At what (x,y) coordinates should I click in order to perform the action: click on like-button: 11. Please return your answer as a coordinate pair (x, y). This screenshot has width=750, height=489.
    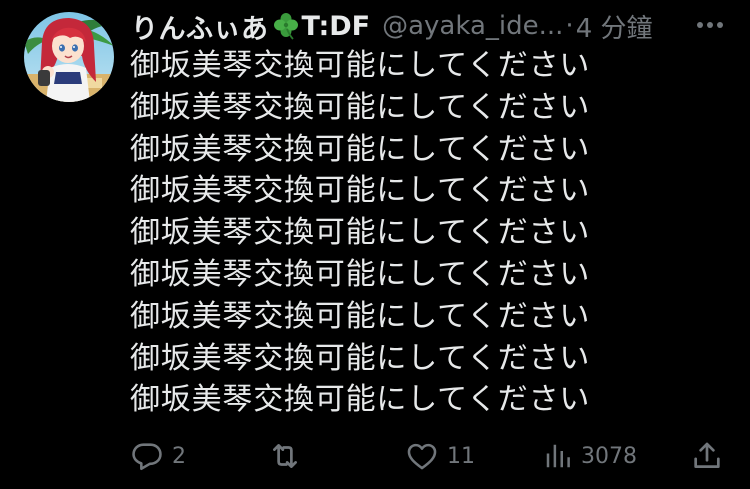
    Looking at the image, I should click on (440, 456).